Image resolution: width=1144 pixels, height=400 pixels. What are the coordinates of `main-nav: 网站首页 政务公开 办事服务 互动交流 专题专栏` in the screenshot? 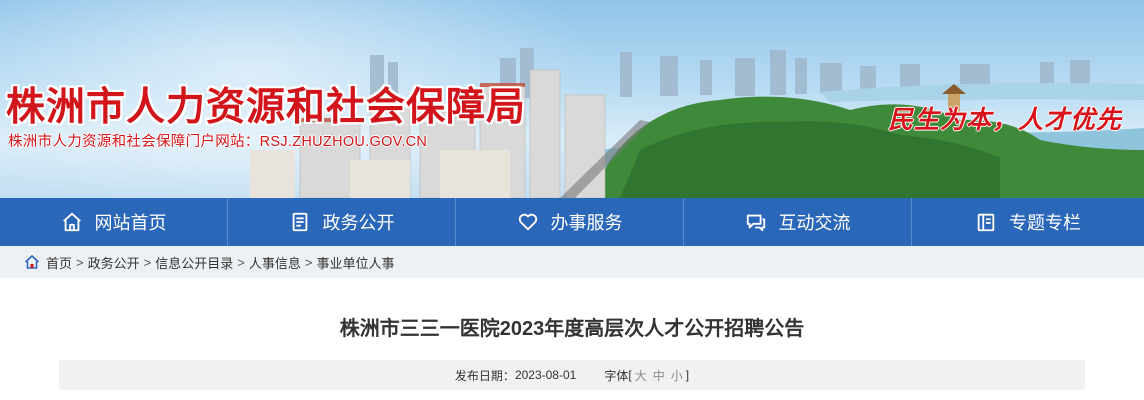 It's located at (572, 222).